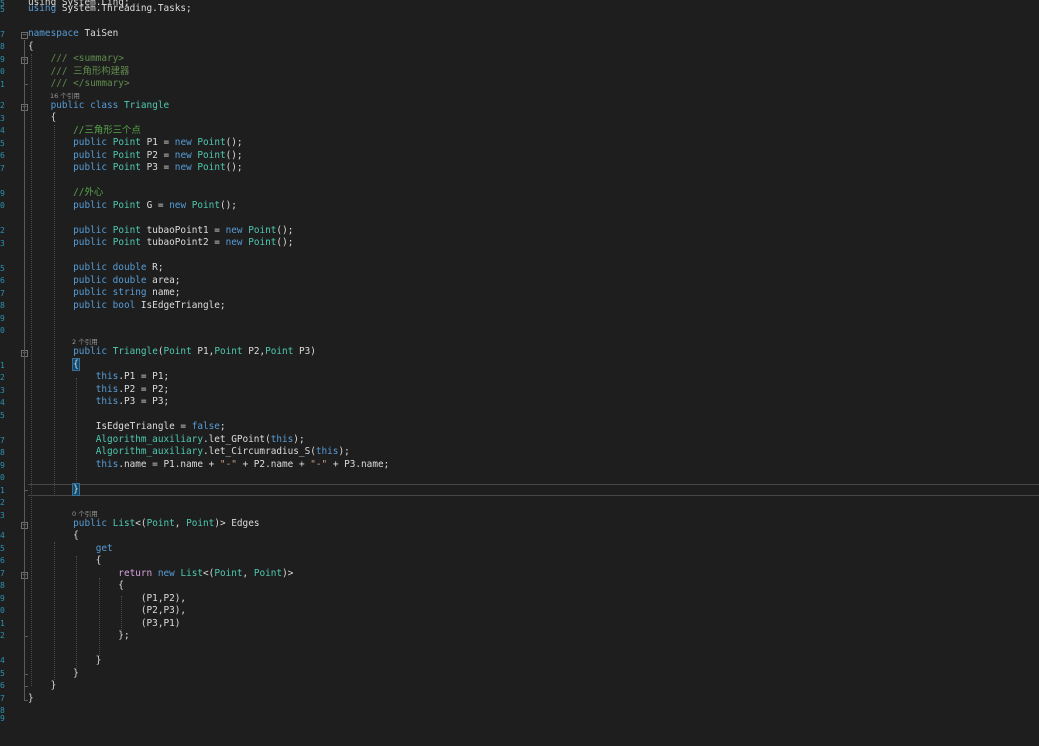 The width and height of the screenshot is (1039, 746). I want to click on code-lens-constructor-references: 2 个引用, so click(85, 342).